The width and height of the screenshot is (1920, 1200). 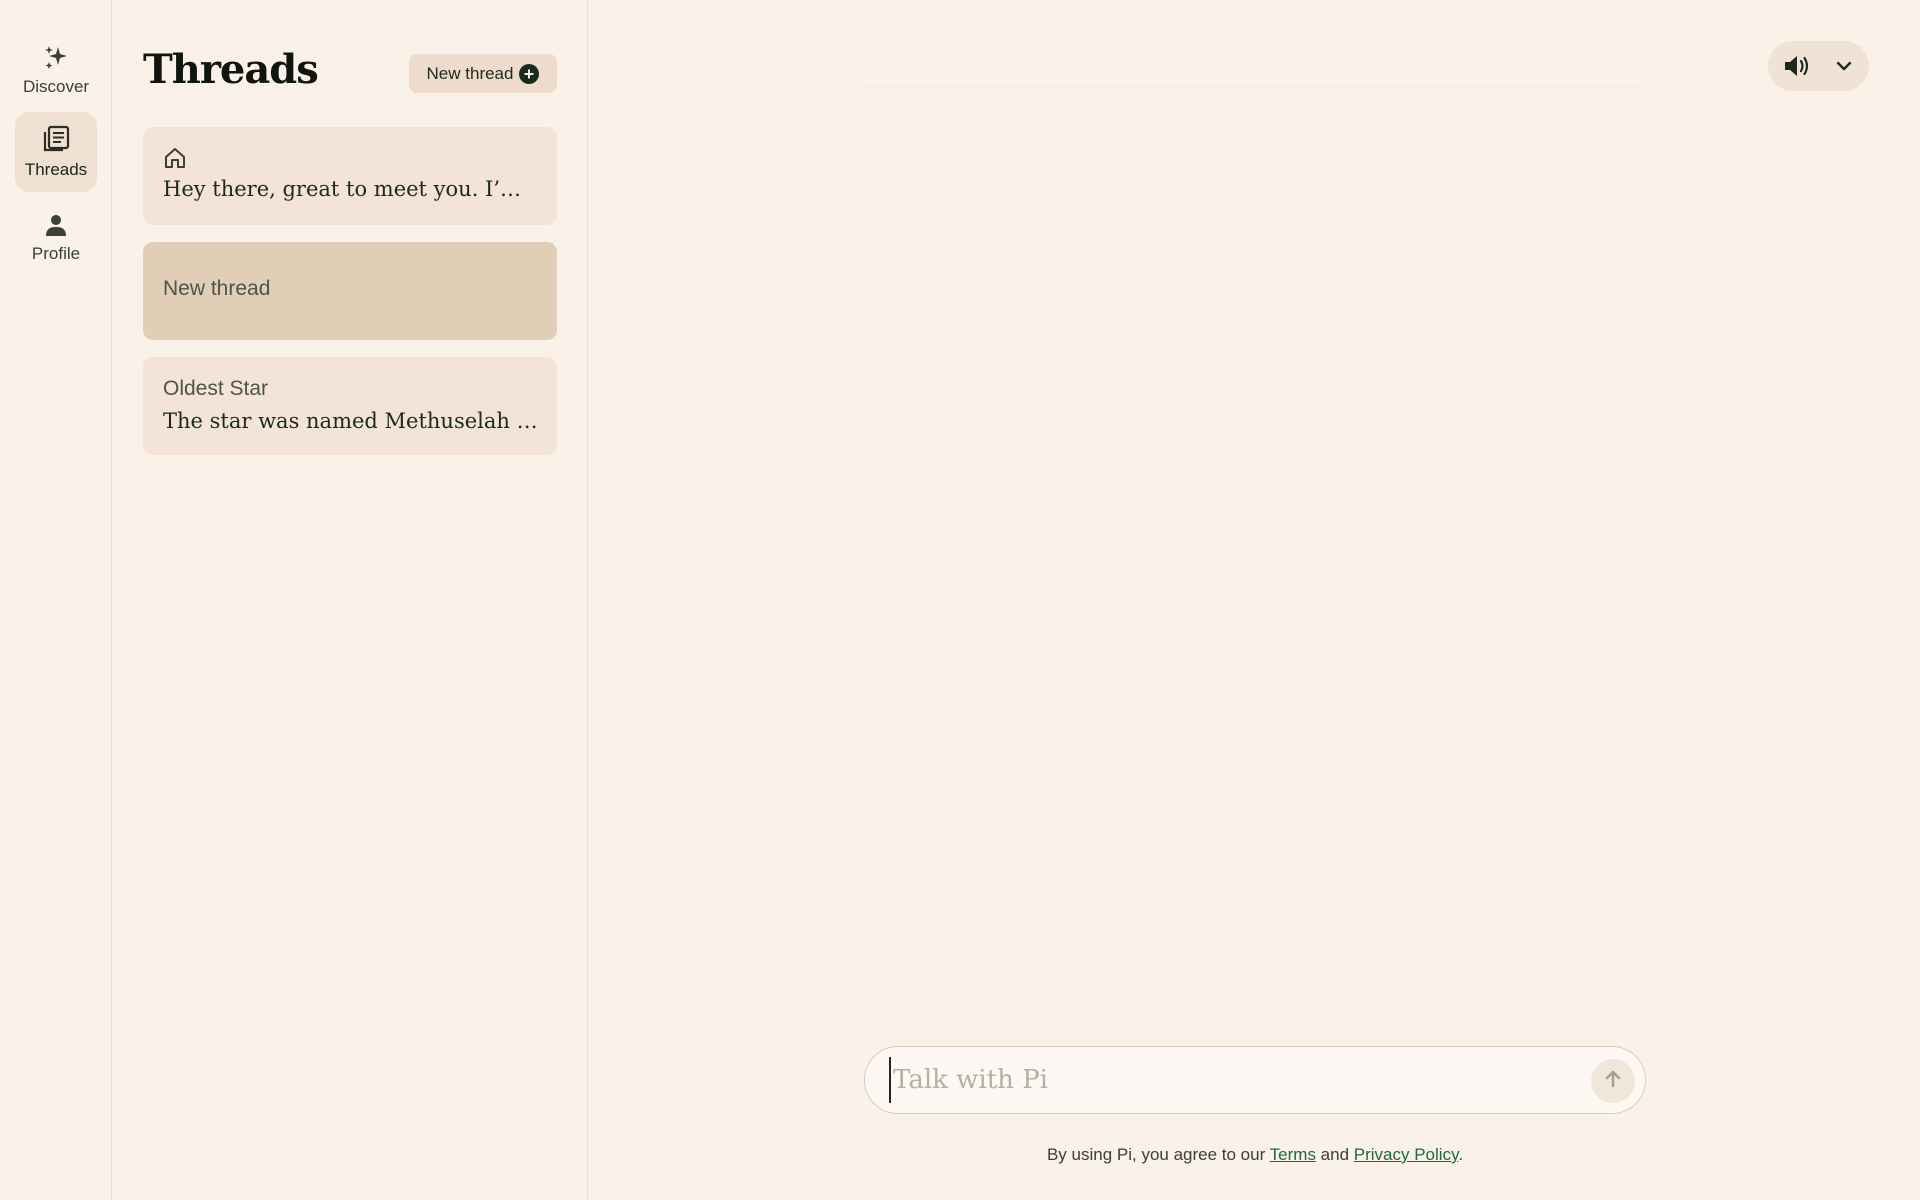 I want to click on nav-discover: Discover, so click(x=56, y=70).